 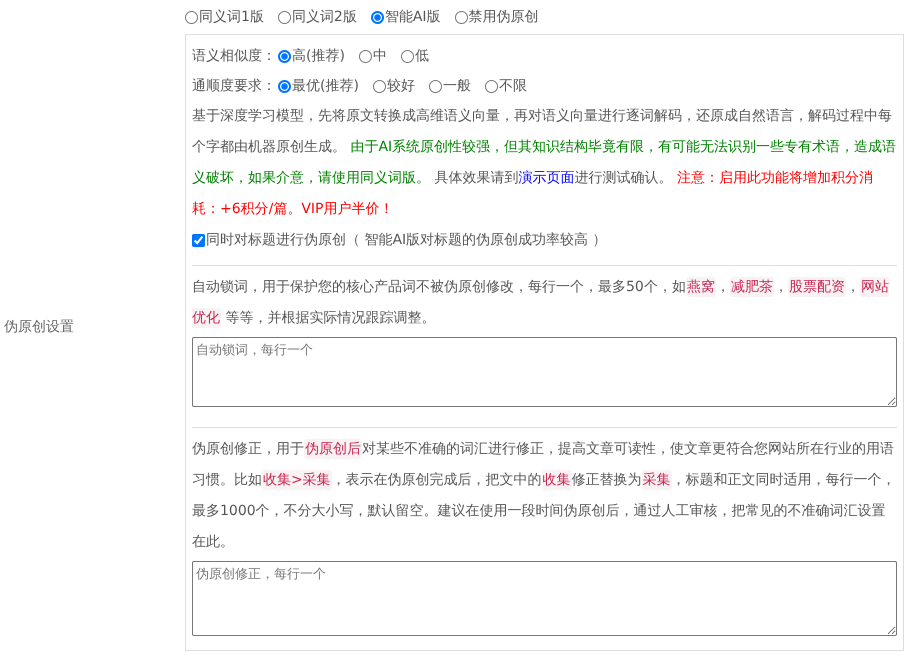 What do you see at coordinates (311, 56) in the screenshot?
I see `radio-option: 高(推荐)` at bounding box center [311, 56].